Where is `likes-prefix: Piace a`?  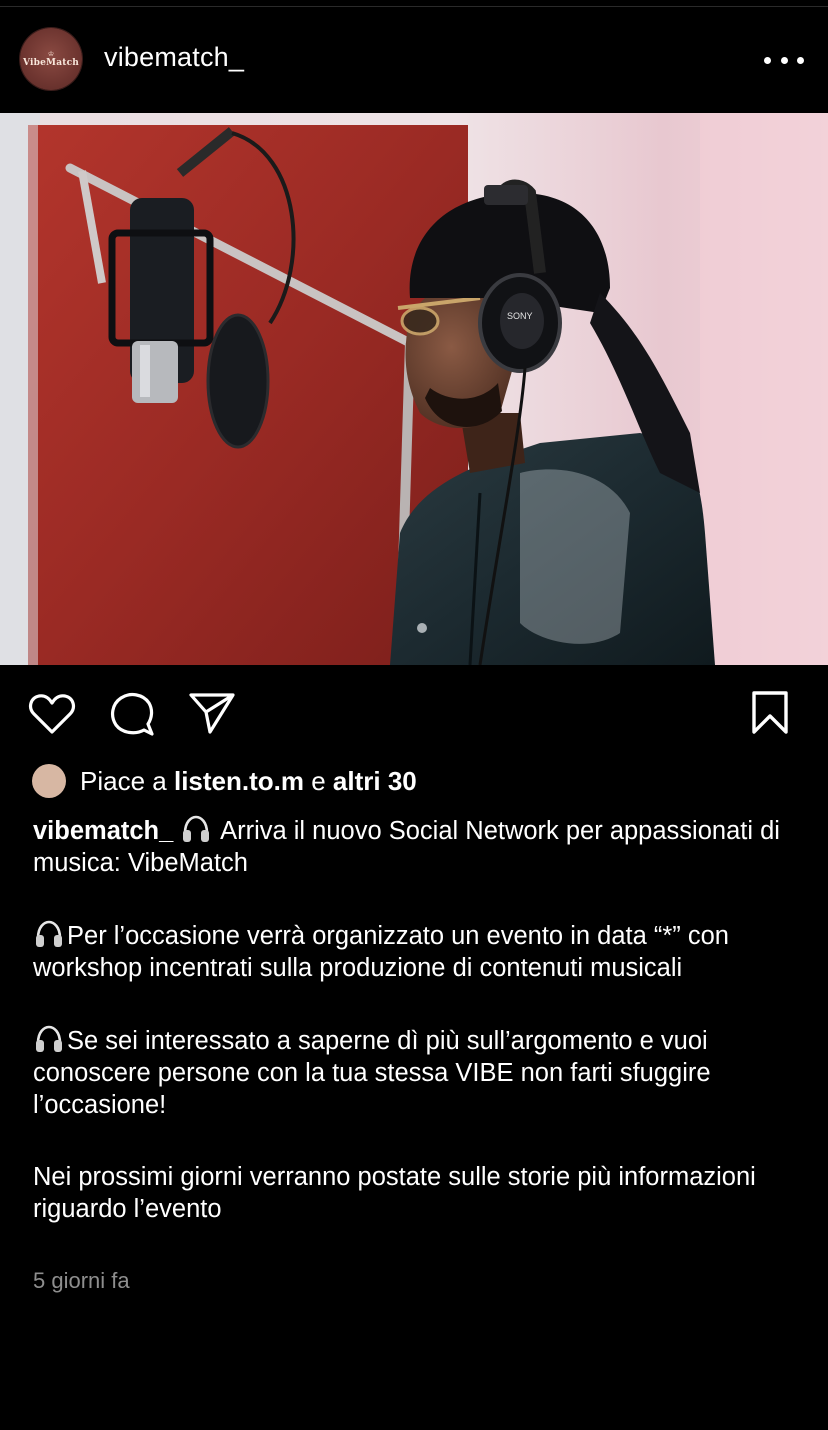
likes-prefix: Piace a is located at coordinates (123, 780).